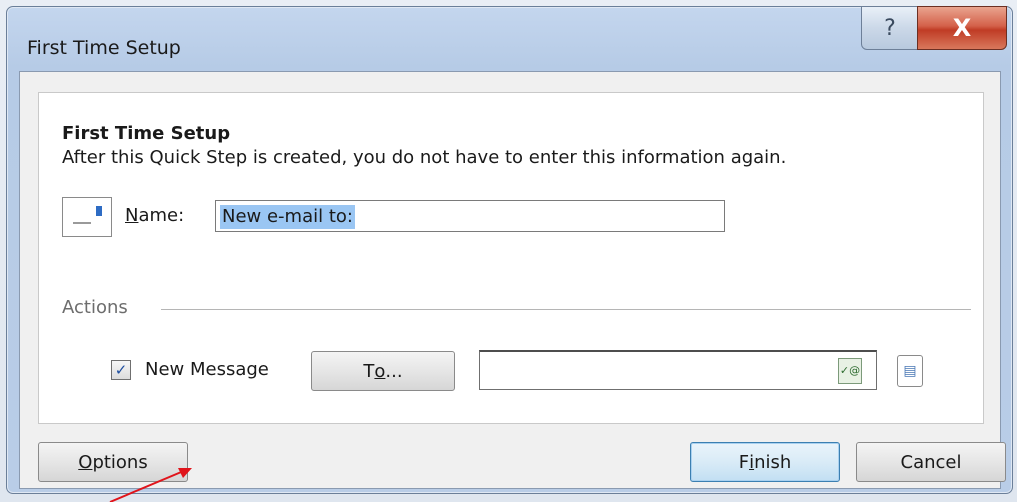 The image size is (1017, 502). I want to click on close-button: X, so click(962, 28).